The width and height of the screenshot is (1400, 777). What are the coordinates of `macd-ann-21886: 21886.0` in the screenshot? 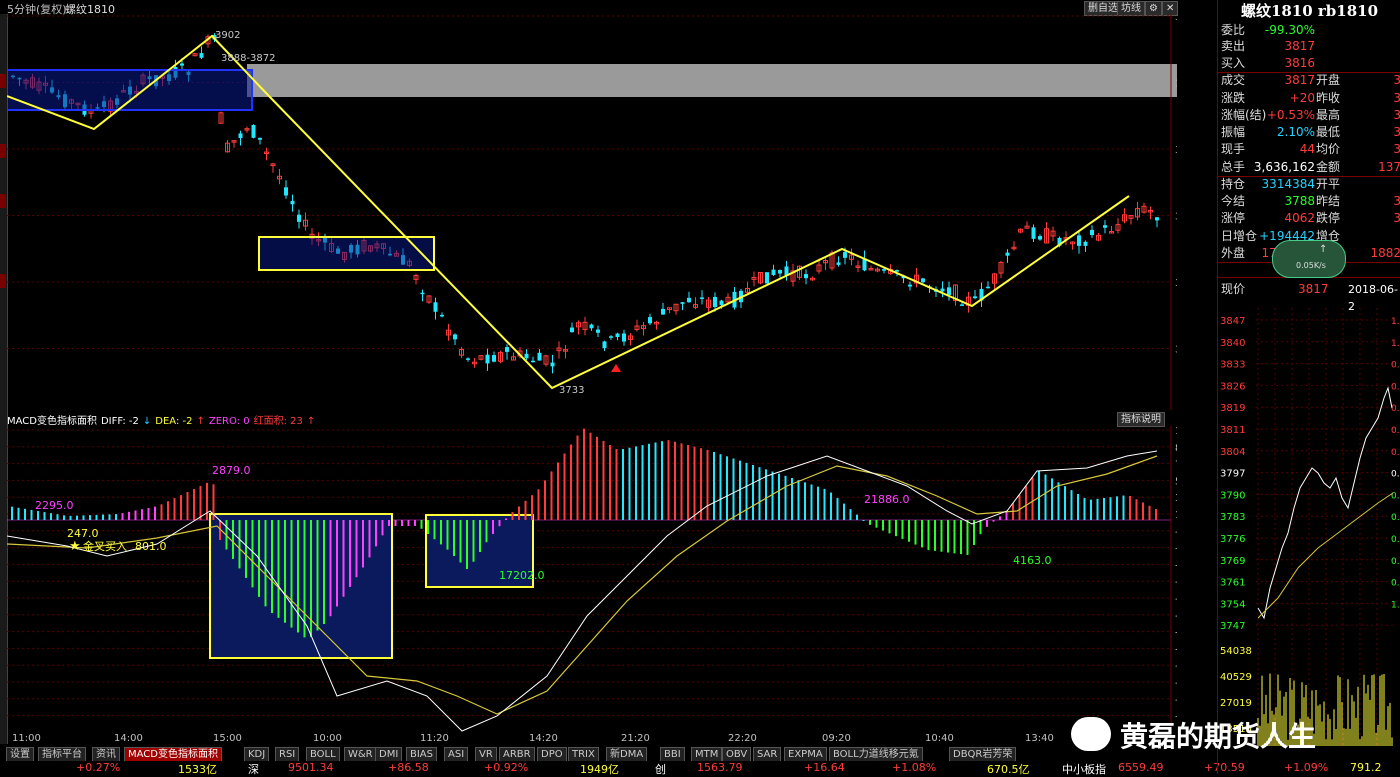 It's located at (887, 499).